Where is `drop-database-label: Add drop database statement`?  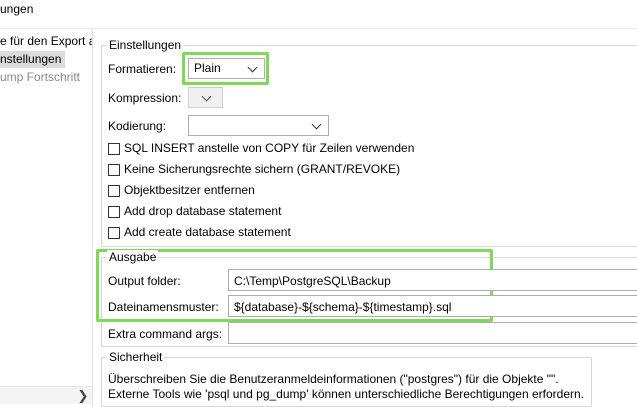 drop-database-label: Add drop database statement is located at coordinates (202, 211).